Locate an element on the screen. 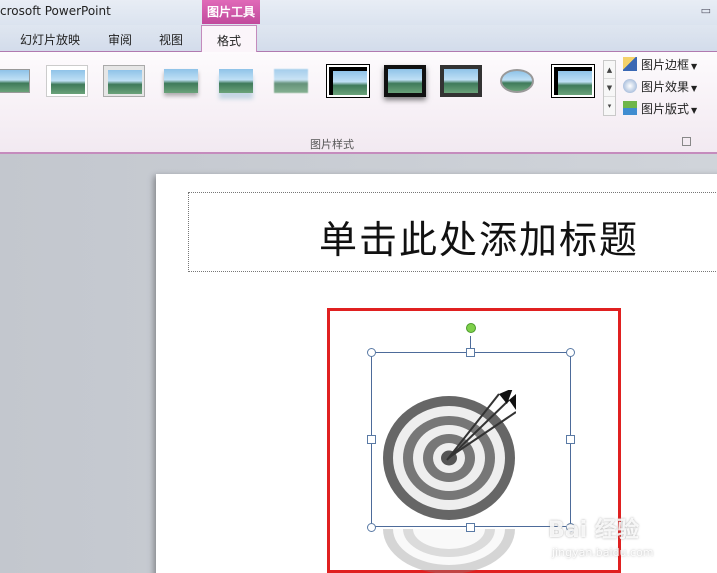 The image size is (717, 573). title-placeholder: 单击此处添加标题 is located at coordinates (452, 232).